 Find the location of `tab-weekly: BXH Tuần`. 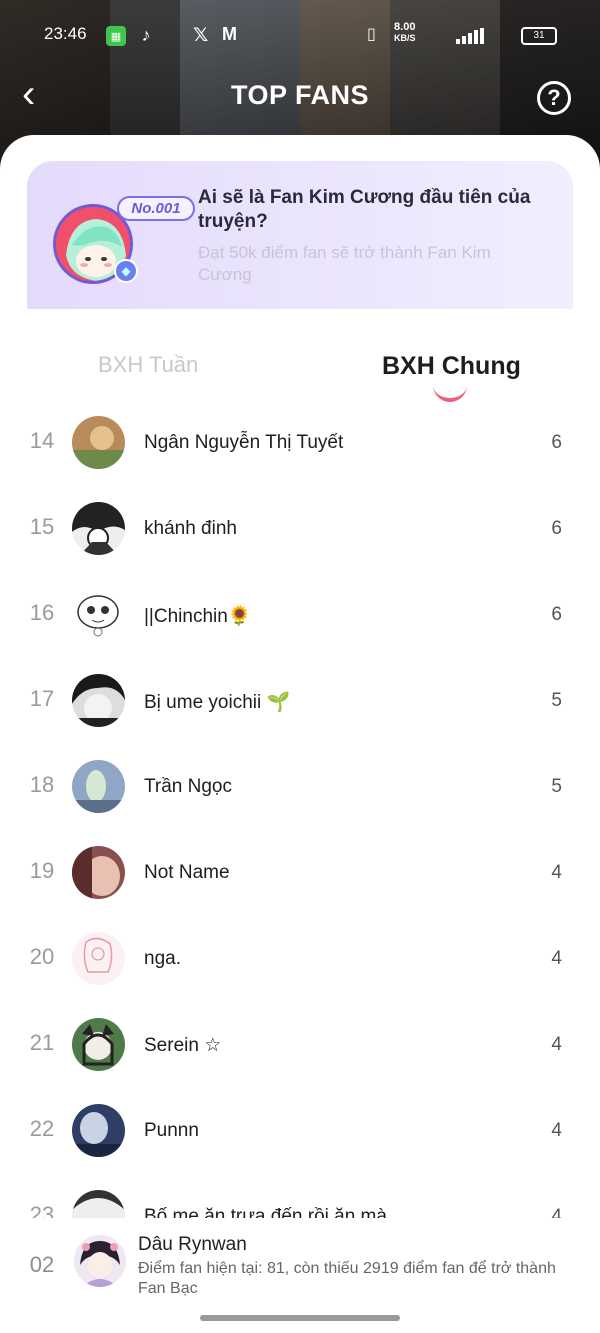

tab-weekly: BXH Tuần is located at coordinates (148, 365).